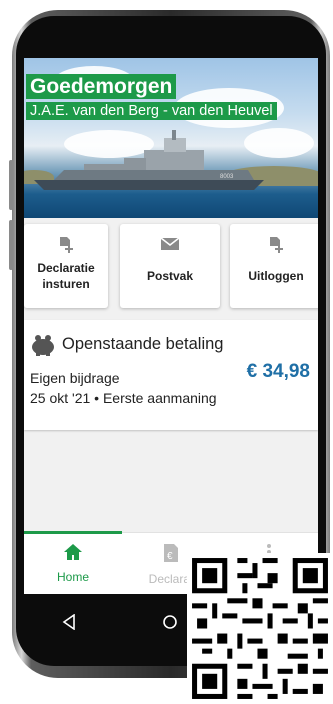 The image size is (333, 704). Describe the element at coordinates (170, 276) in the screenshot. I see `inbox-label: Postvak` at that location.